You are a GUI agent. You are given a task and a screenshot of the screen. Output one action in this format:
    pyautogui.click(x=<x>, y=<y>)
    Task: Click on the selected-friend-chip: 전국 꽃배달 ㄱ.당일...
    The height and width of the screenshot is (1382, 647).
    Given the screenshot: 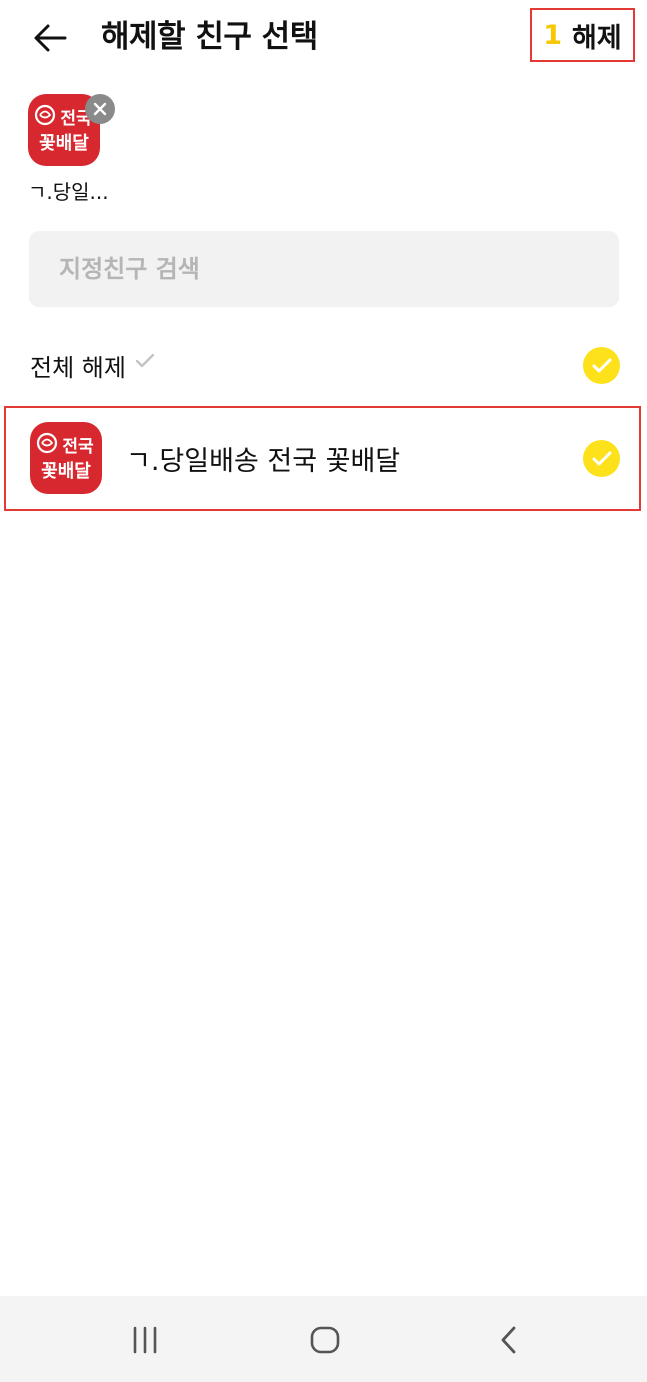 What is the action you would take?
    pyautogui.click(x=83, y=154)
    